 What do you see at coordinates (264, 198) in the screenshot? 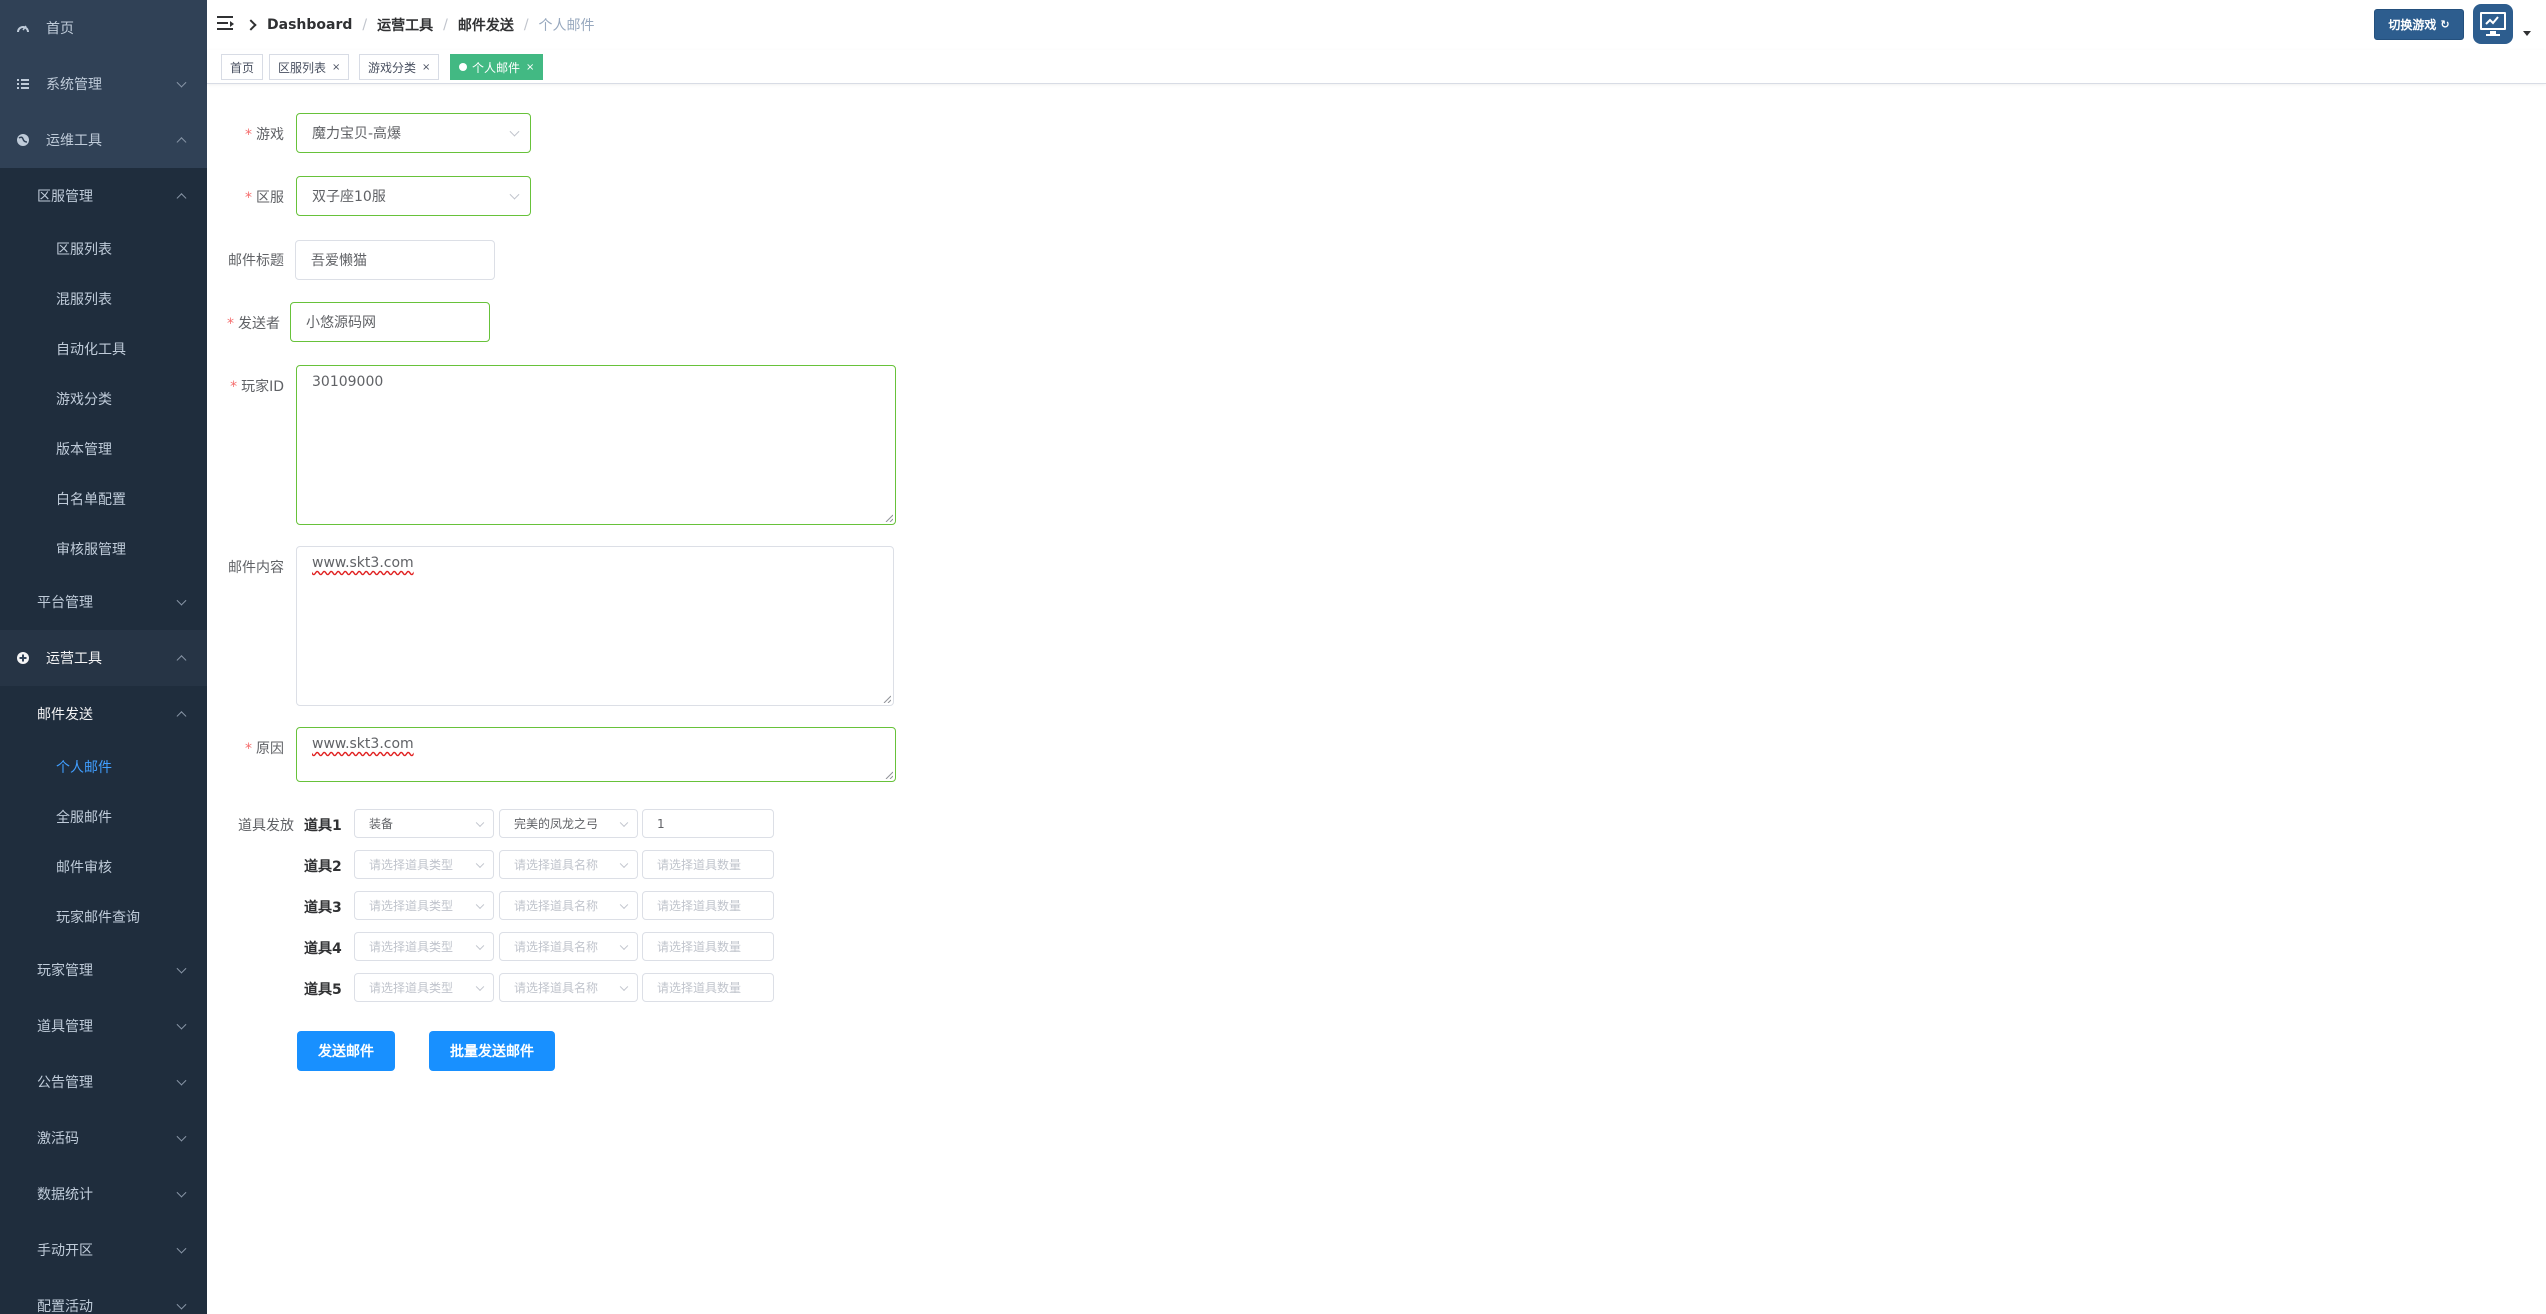
I see `server-label: * 区服` at bounding box center [264, 198].